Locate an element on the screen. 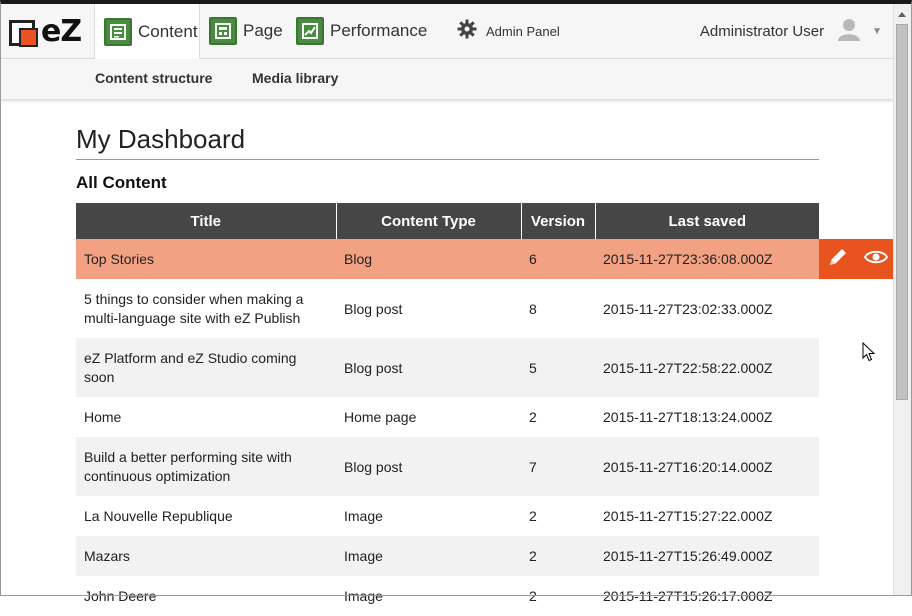  row-title: John Deere is located at coordinates (206, 596).